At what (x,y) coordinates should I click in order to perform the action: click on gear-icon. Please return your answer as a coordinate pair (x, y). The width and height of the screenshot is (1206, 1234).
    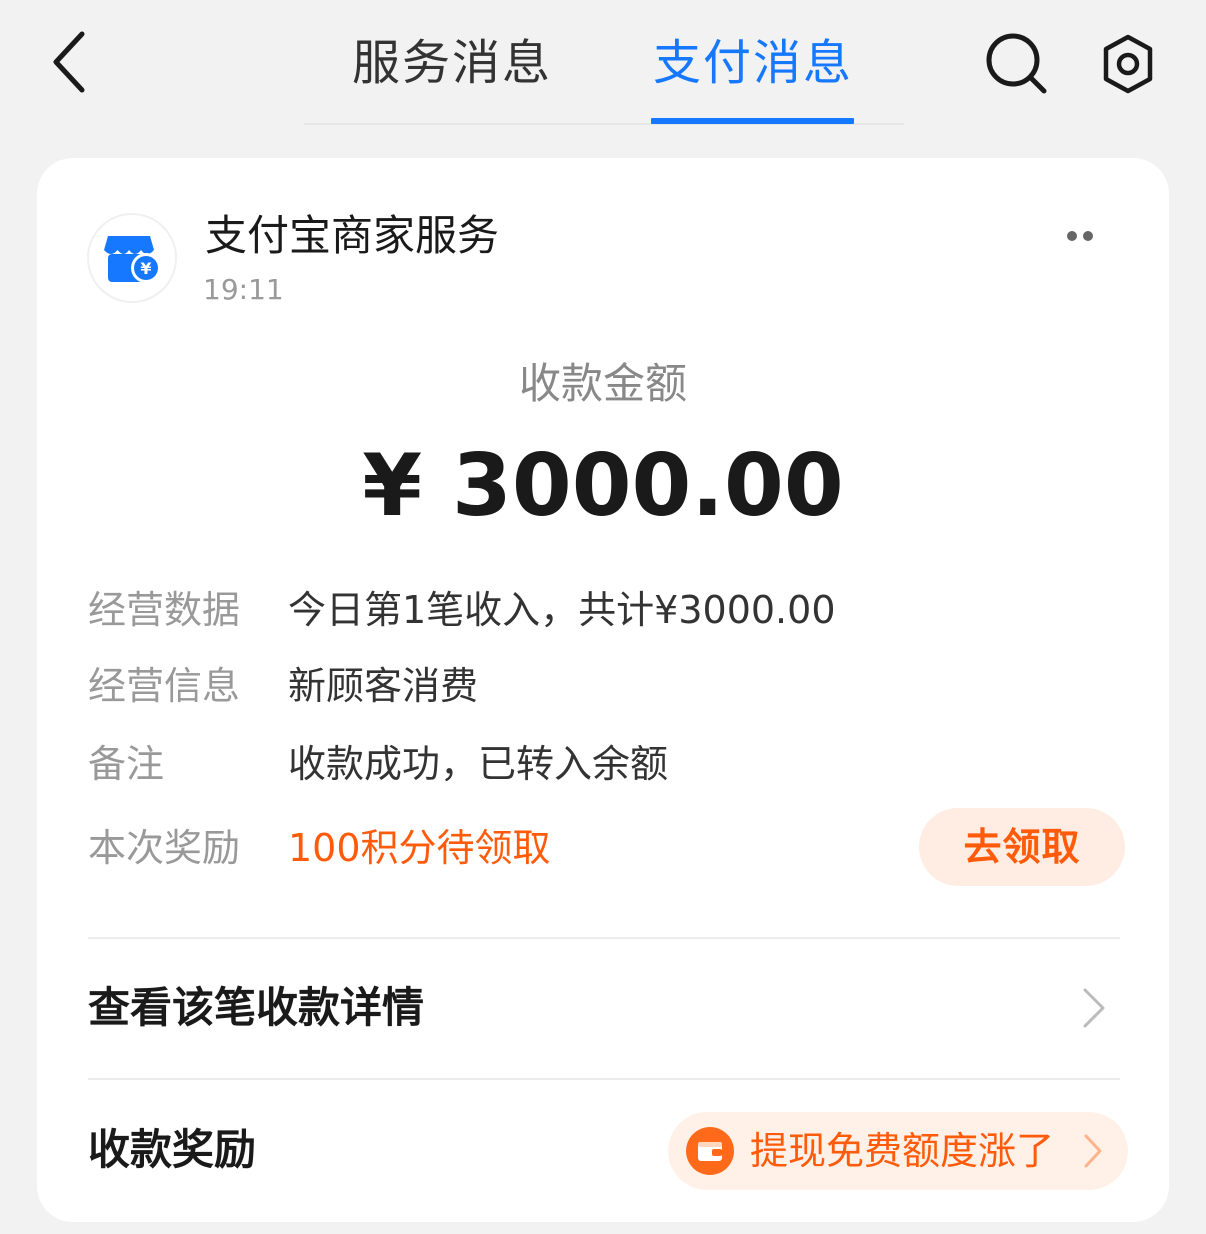
    Looking at the image, I should click on (1128, 64).